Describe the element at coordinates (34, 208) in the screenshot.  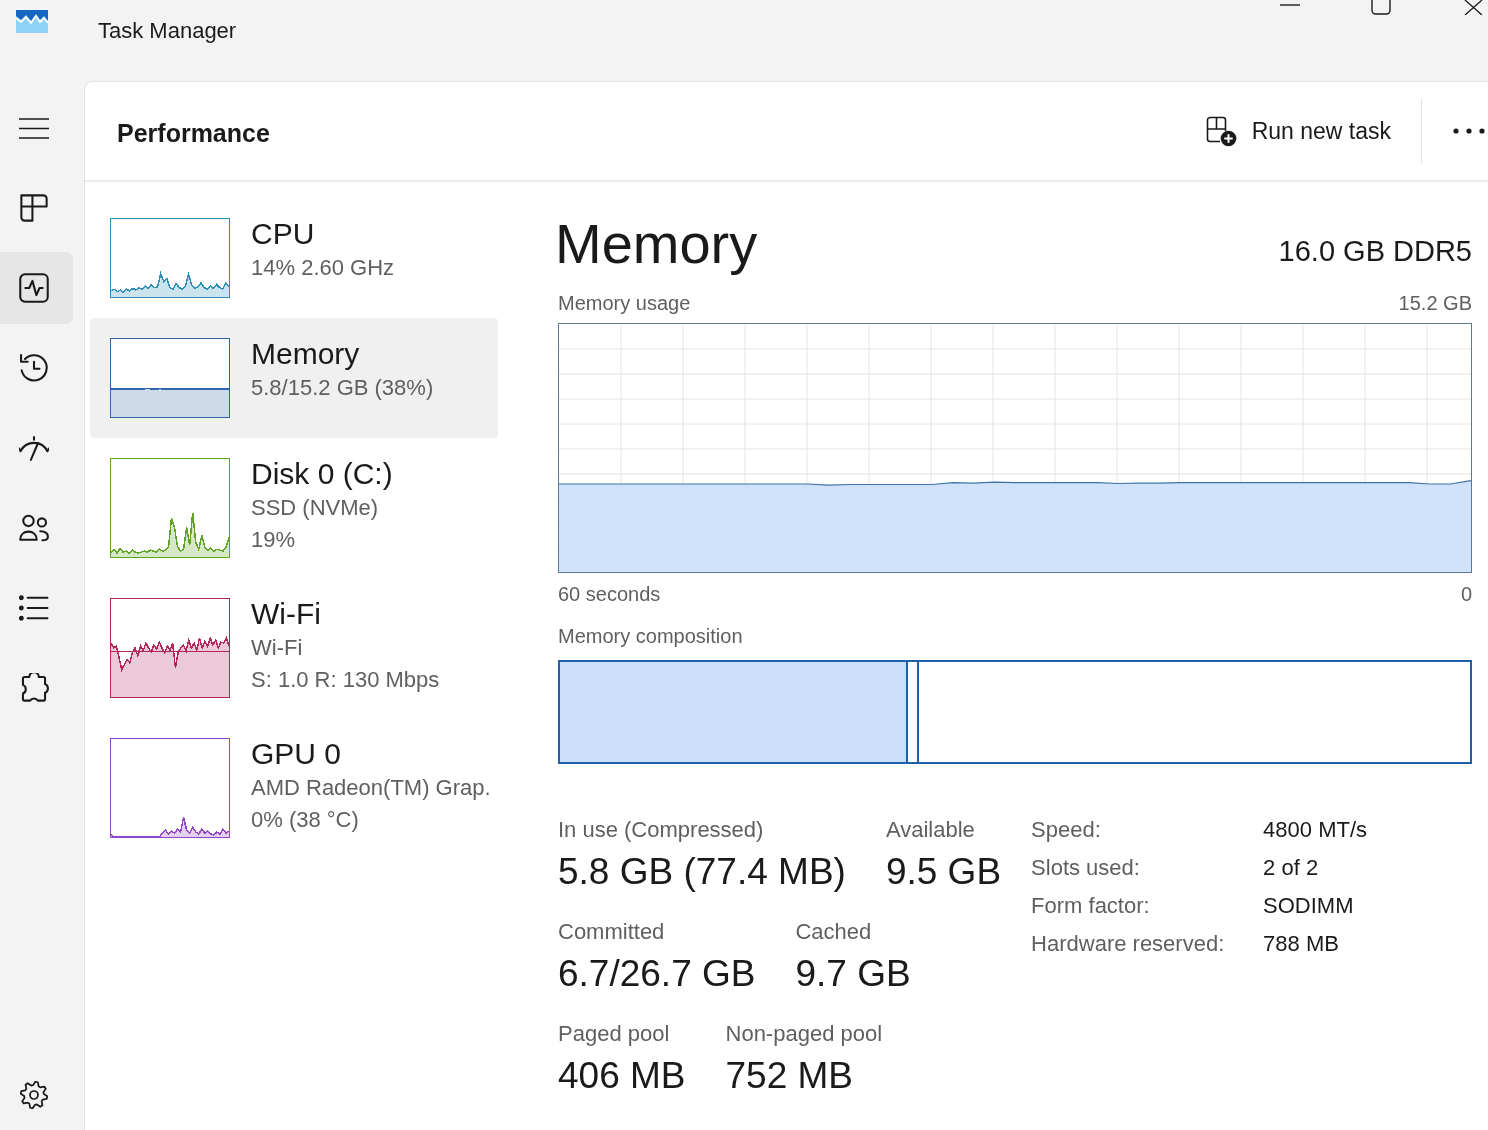
I see `grid-icon` at that location.